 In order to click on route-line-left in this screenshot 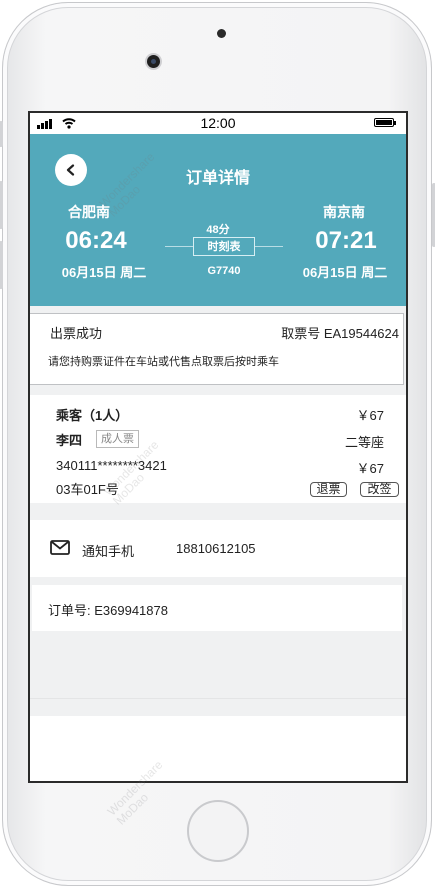, I will do `click(179, 246)`.